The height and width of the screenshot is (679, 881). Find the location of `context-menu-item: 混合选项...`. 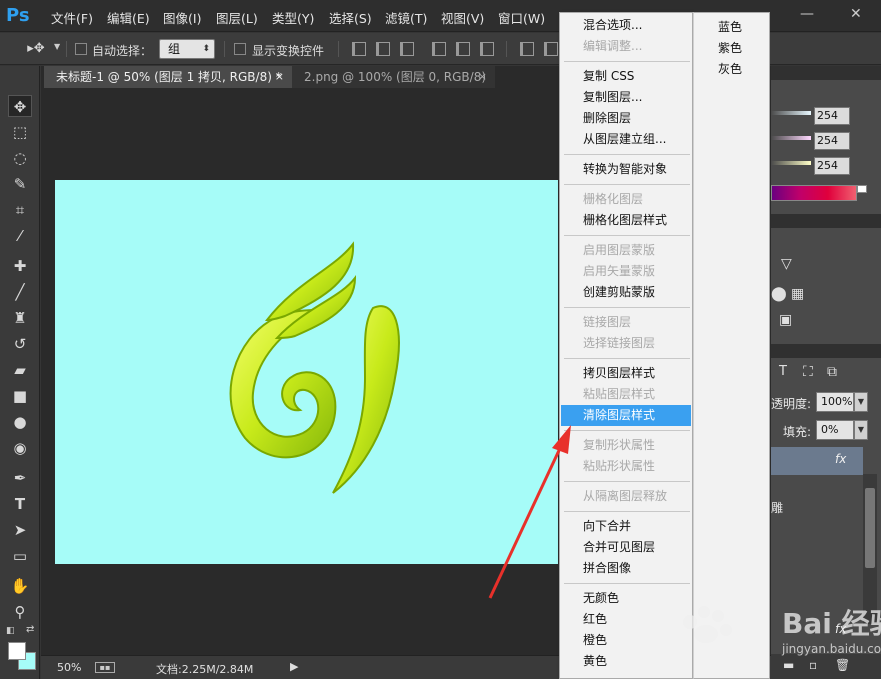

context-menu-item: 混合选项... is located at coordinates (626, 25).